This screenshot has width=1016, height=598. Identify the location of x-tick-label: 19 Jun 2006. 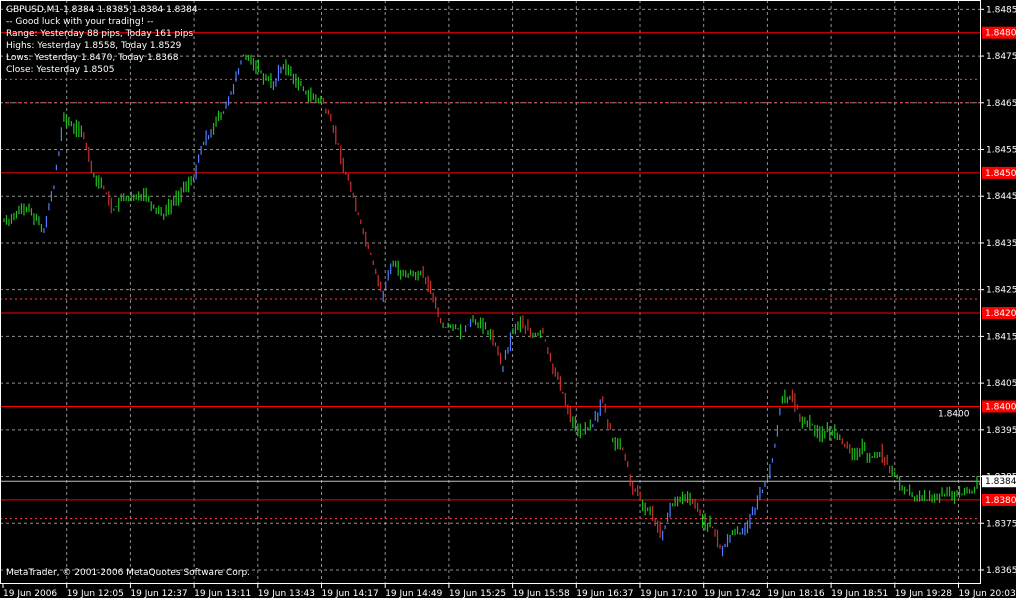
(30, 593).